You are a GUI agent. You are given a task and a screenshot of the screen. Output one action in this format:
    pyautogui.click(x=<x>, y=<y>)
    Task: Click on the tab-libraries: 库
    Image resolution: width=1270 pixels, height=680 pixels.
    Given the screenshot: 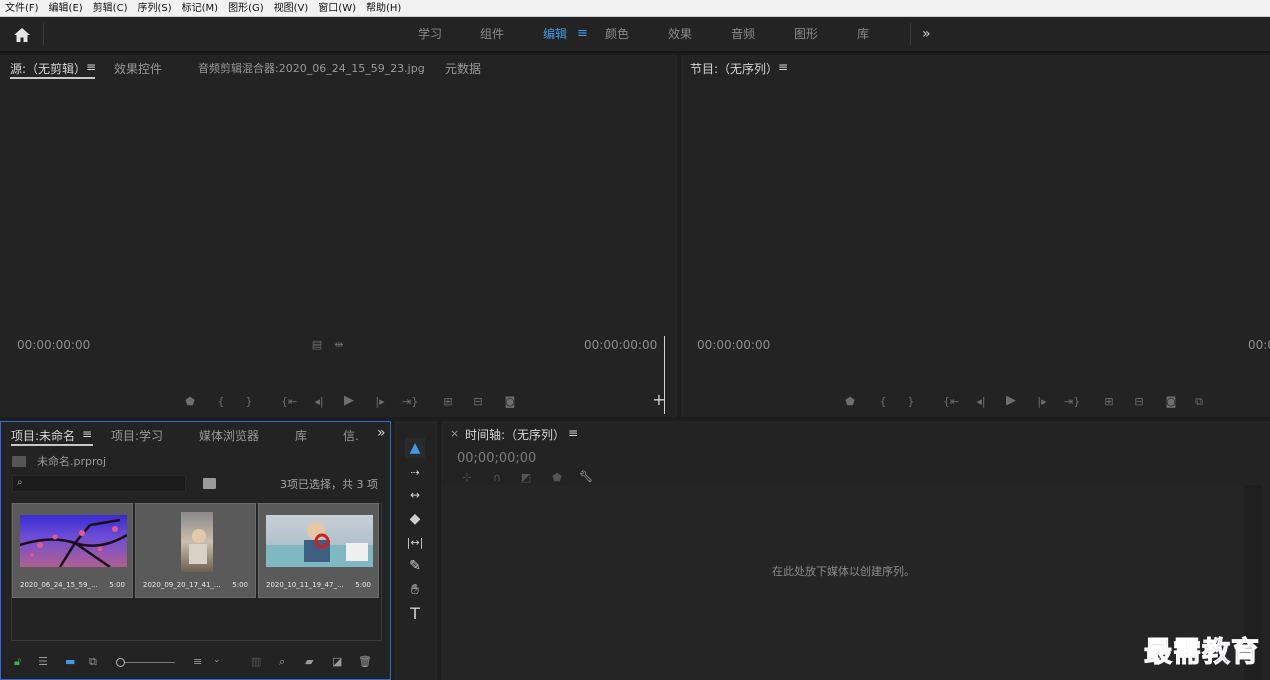 What is the action you would take?
    pyautogui.click(x=301, y=435)
    